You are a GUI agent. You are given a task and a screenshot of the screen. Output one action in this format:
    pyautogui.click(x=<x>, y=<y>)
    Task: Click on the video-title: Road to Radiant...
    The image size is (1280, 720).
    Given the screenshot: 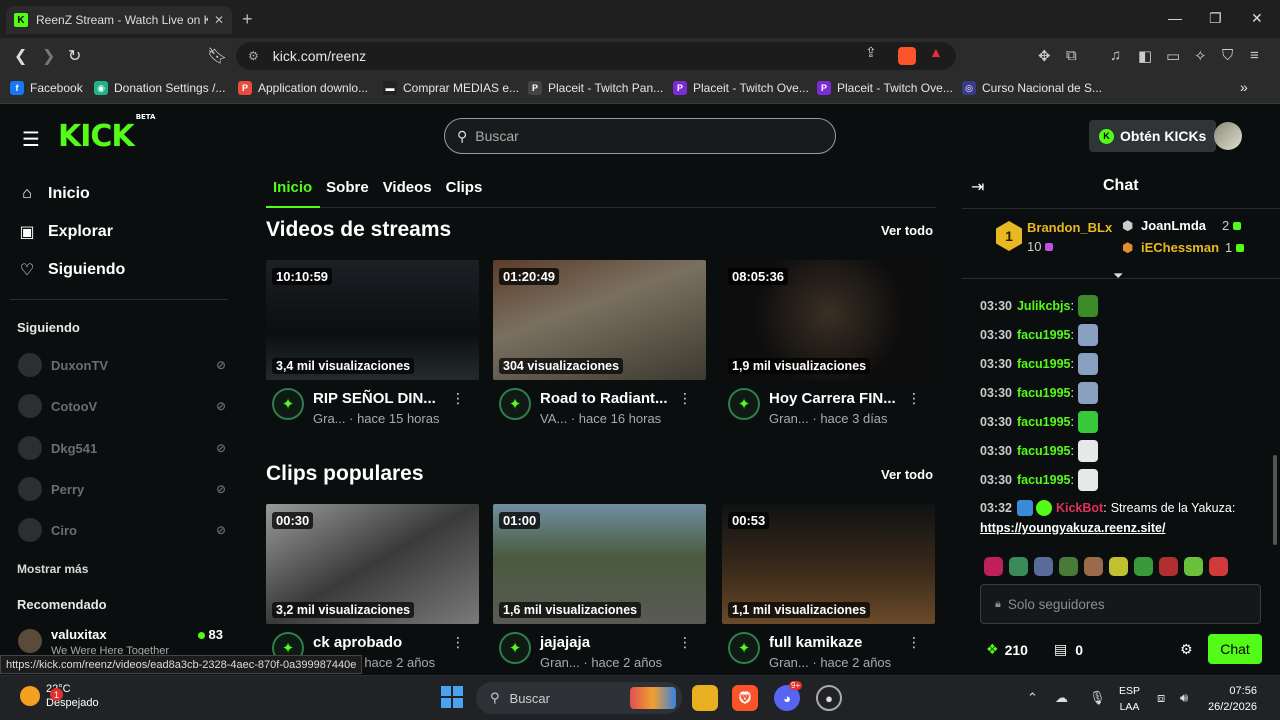 What is the action you would take?
    pyautogui.click(x=604, y=398)
    